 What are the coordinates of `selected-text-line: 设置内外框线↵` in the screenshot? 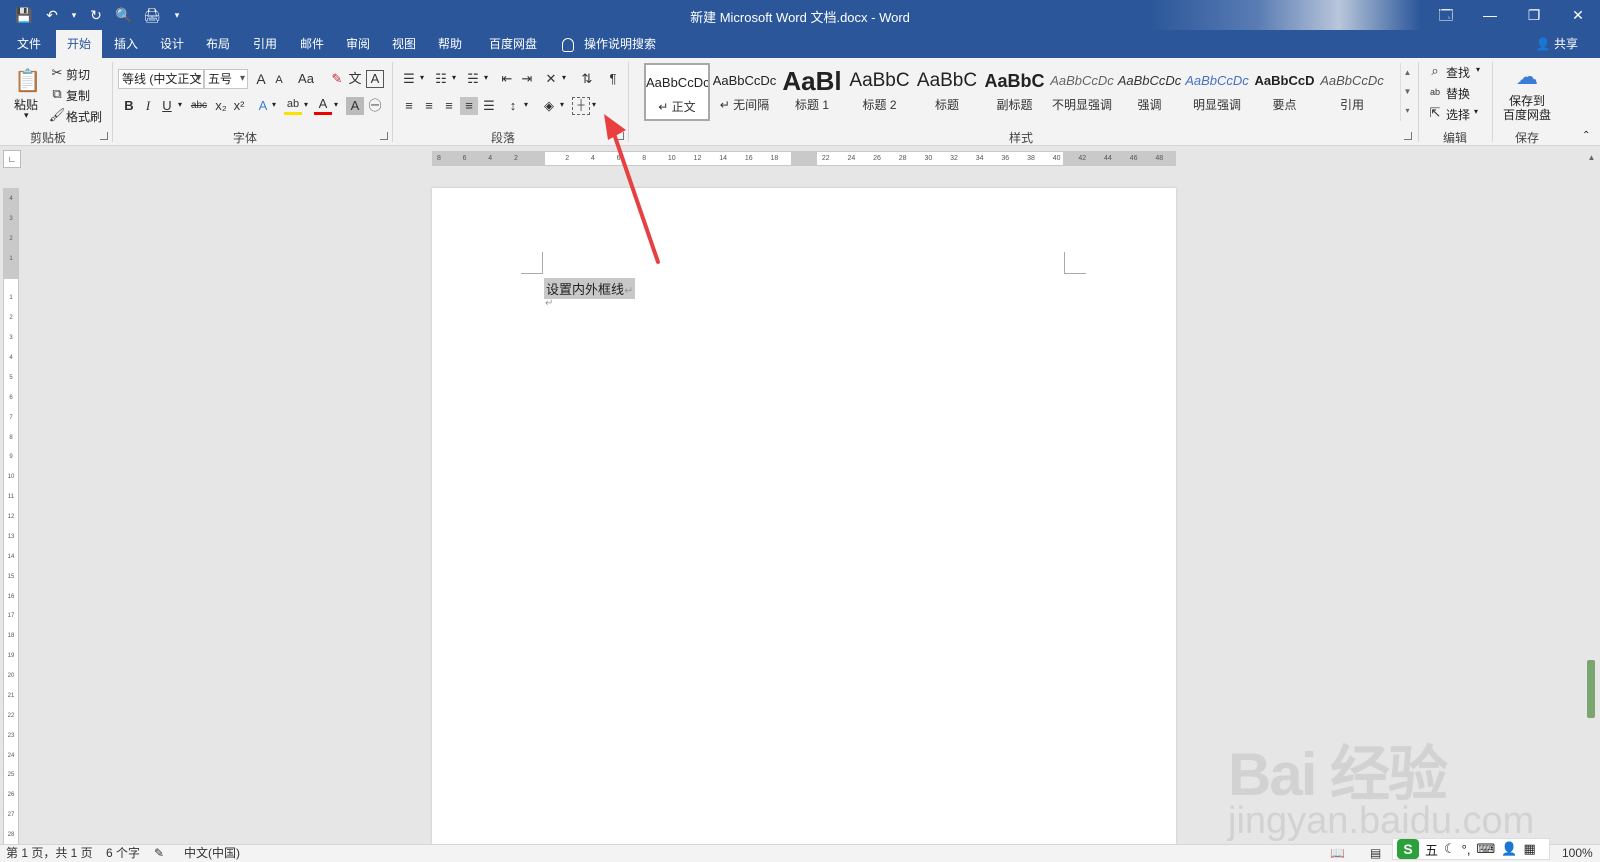 It's located at (590, 288).